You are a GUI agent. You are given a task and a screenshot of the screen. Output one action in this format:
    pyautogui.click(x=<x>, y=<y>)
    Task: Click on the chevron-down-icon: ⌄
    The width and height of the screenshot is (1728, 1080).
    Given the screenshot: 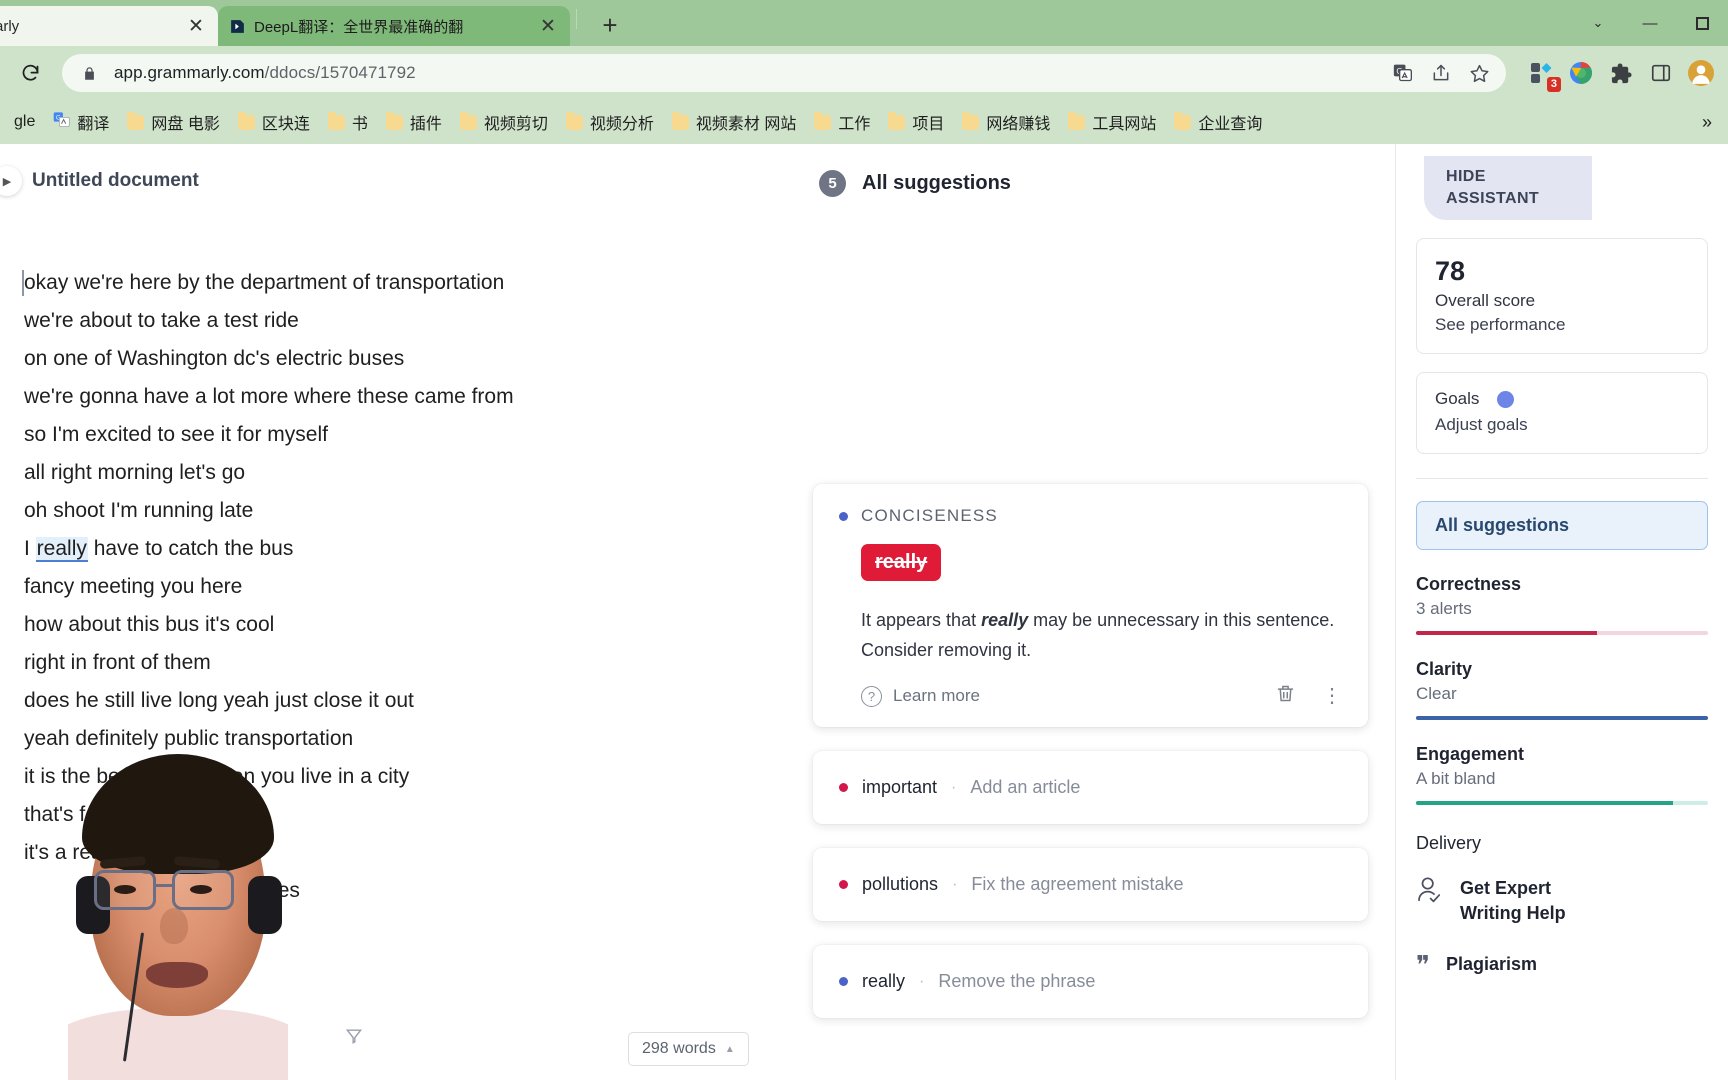 What is the action you would take?
    pyautogui.click(x=1598, y=23)
    